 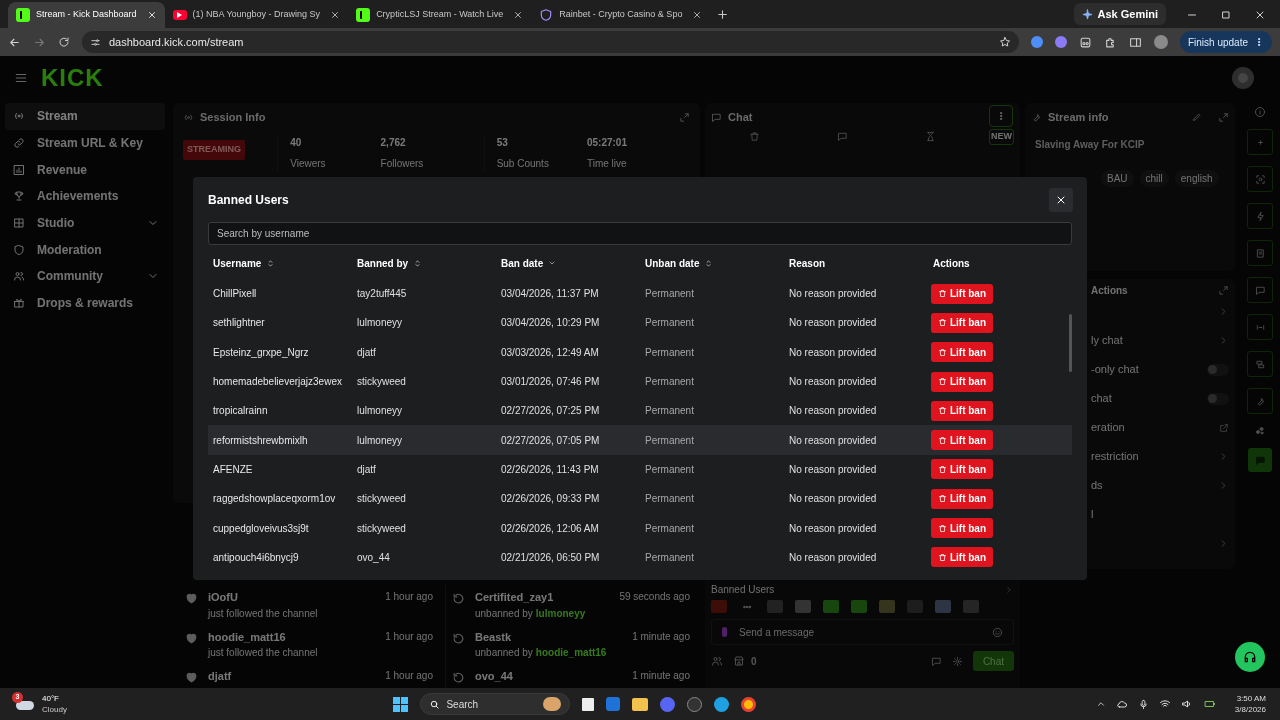 I want to click on profile-avatar, so click(x=1160, y=42).